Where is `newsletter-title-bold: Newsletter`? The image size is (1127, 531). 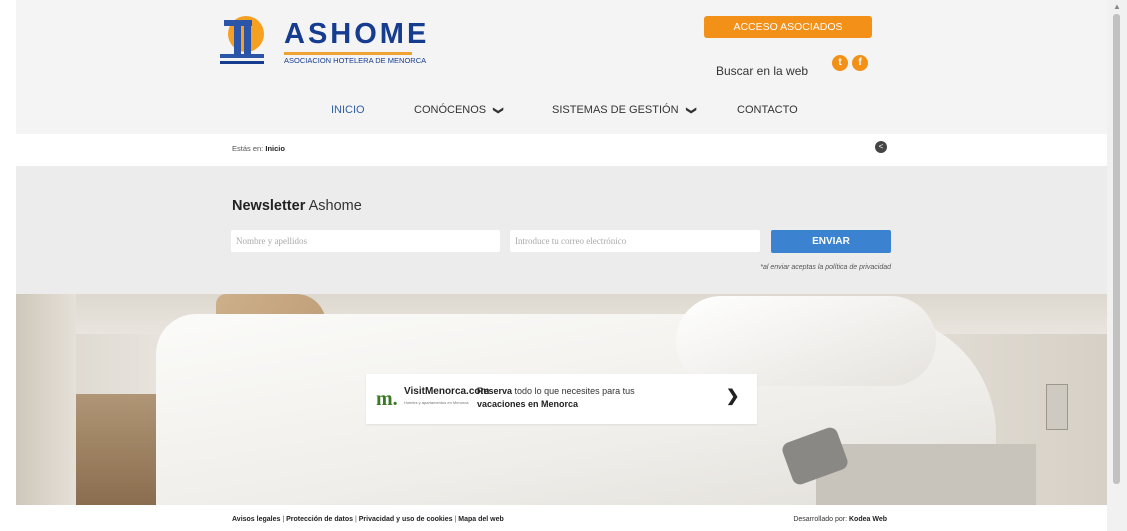
newsletter-title-bold: Newsletter is located at coordinates (269, 206).